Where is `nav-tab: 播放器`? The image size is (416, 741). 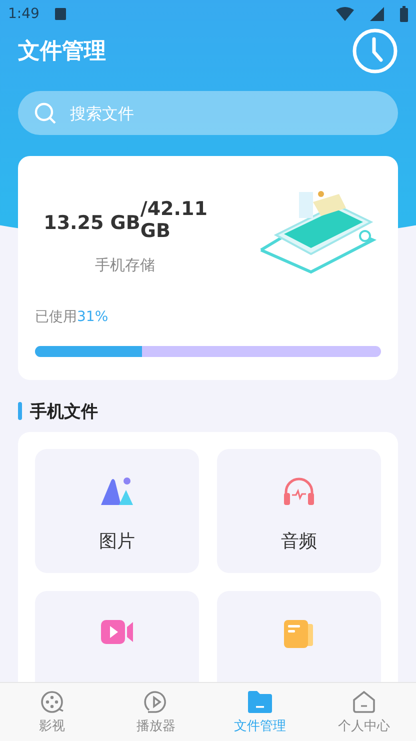 nav-tab: 播放器 is located at coordinates (156, 712).